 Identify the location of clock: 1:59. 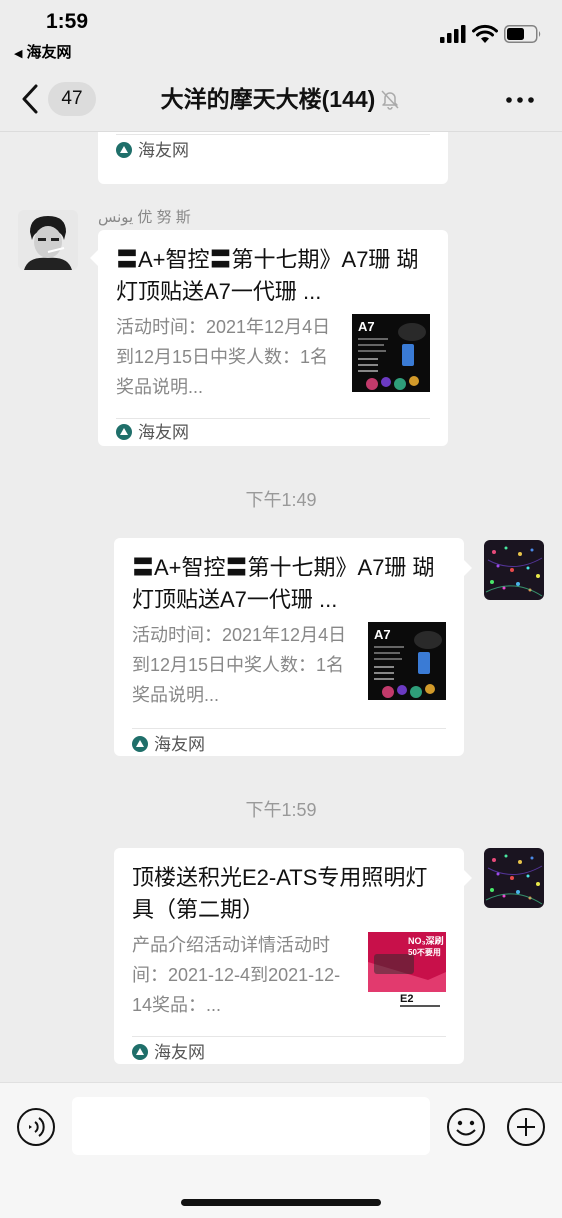
(67, 21).